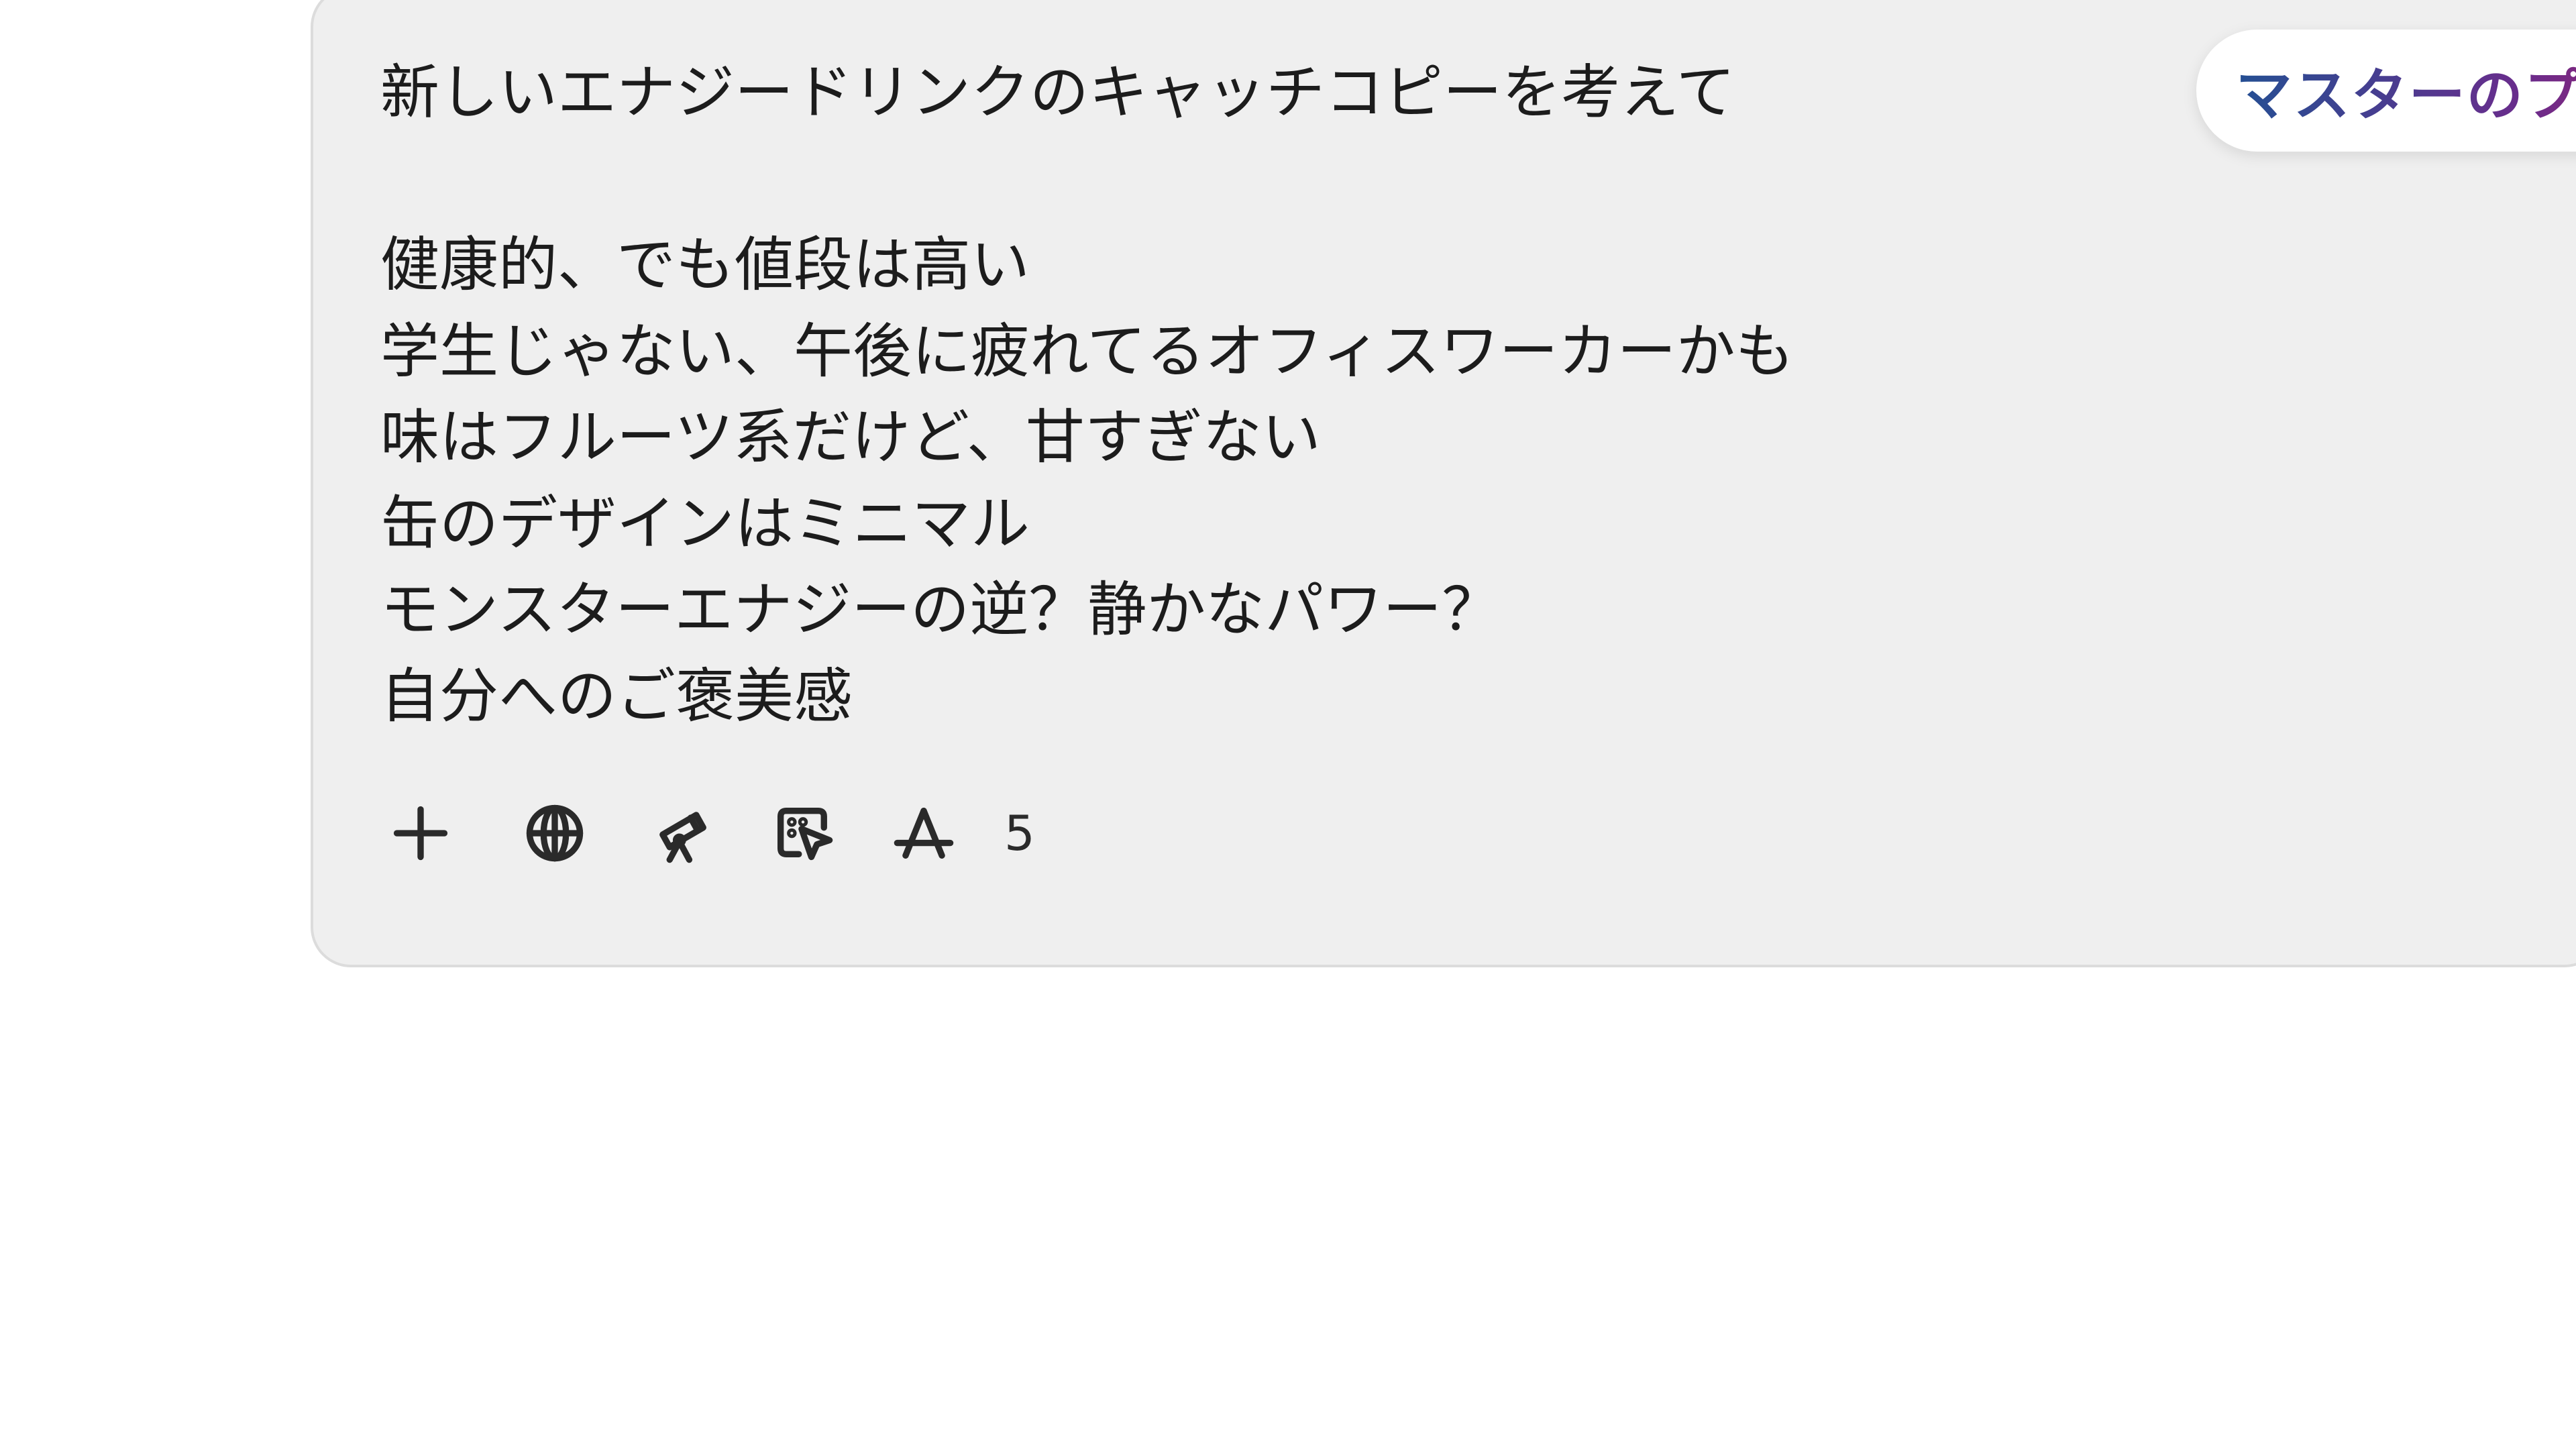 This screenshot has width=2576, height=1449. Describe the element at coordinates (682, 837) in the screenshot. I see `telescope-icon` at that location.